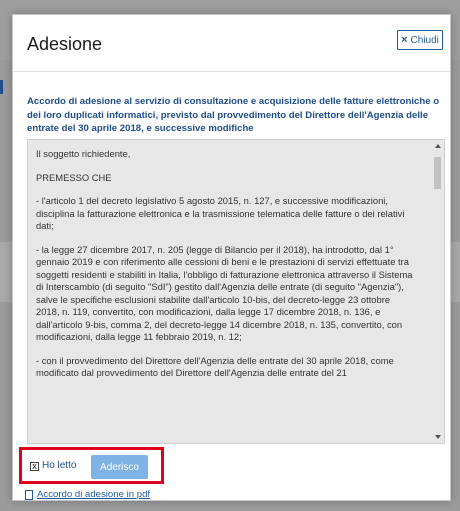  What do you see at coordinates (119, 467) in the screenshot?
I see `aderisco-button: Aderisco` at bounding box center [119, 467].